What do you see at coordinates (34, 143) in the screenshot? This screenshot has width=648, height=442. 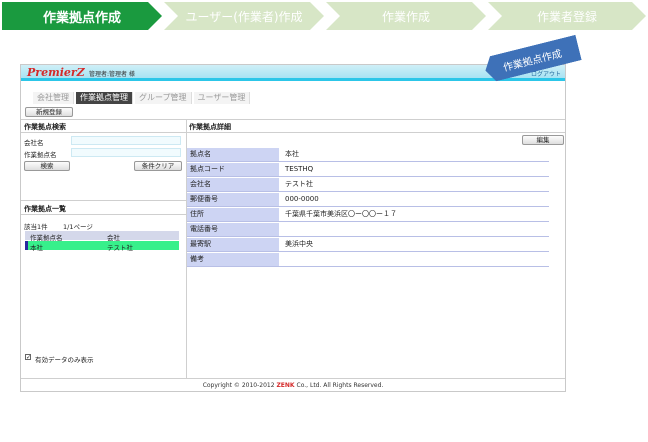 I see `company-label: 会社名` at bounding box center [34, 143].